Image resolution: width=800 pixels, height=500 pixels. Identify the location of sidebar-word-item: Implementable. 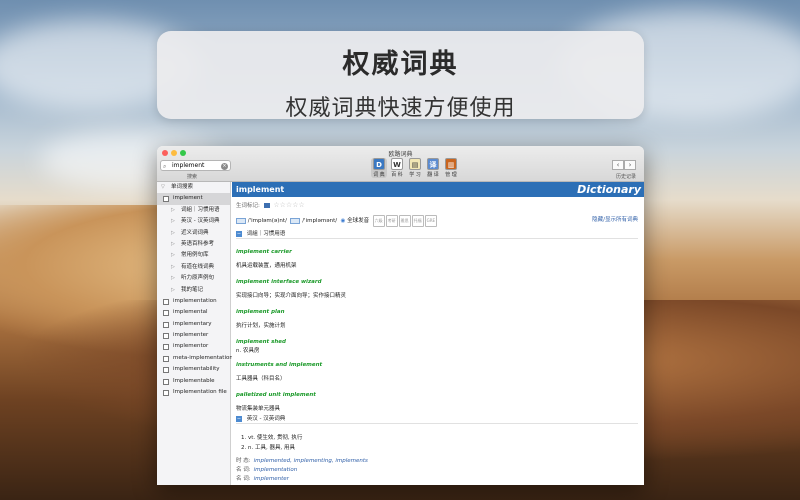
(193, 381).